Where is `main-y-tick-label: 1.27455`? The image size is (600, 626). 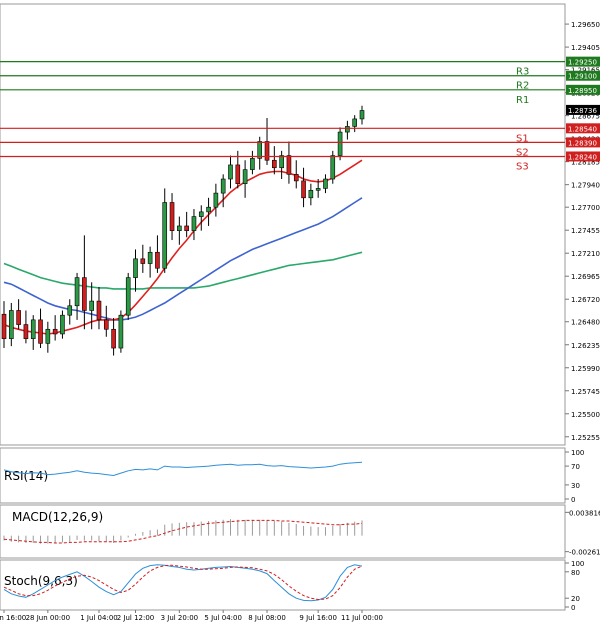
main-y-tick-label: 1.27455 is located at coordinates (585, 231).